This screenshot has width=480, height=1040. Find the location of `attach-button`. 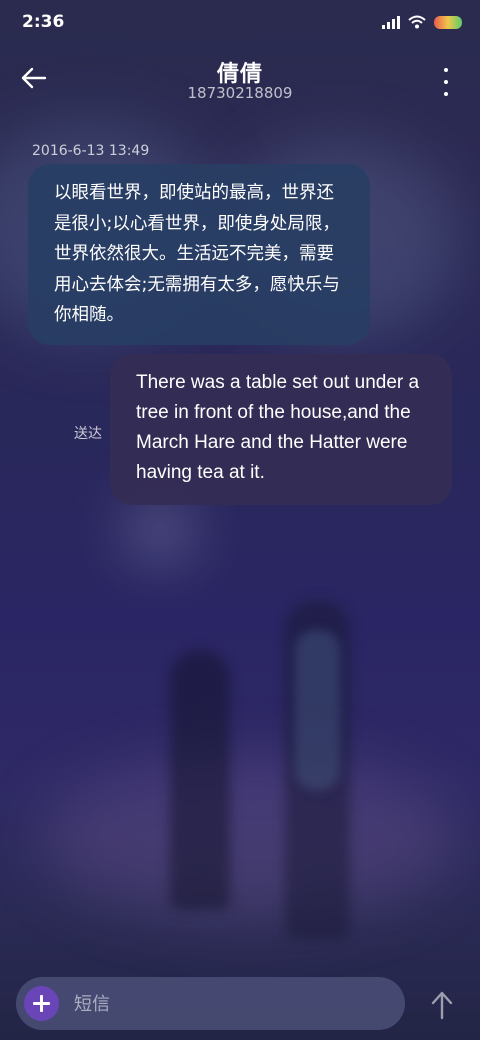

attach-button is located at coordinates (41, 1003).